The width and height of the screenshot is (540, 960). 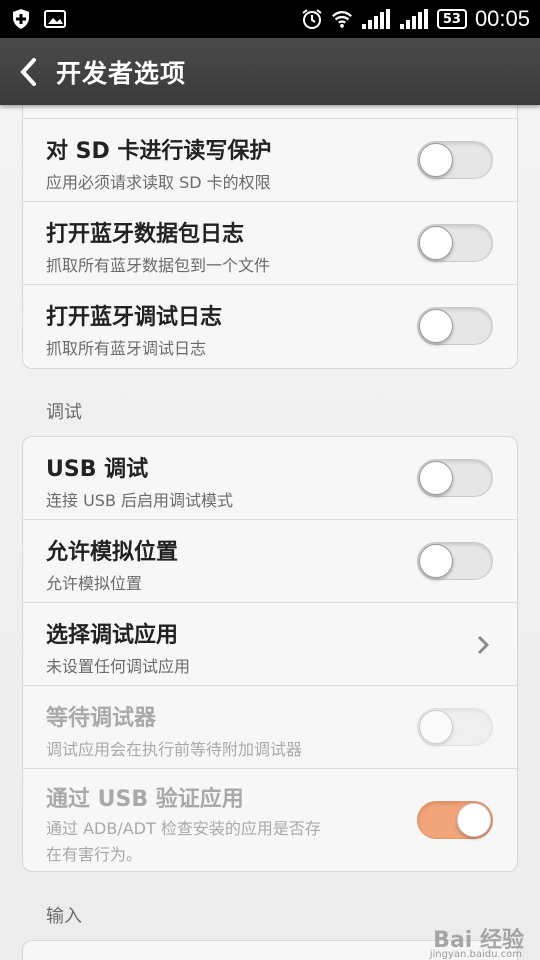 I want to click on wait-for-debugger-row: 等待调试器 调试应用会在执行前等待附加调试器, so click(x=270, y=727).